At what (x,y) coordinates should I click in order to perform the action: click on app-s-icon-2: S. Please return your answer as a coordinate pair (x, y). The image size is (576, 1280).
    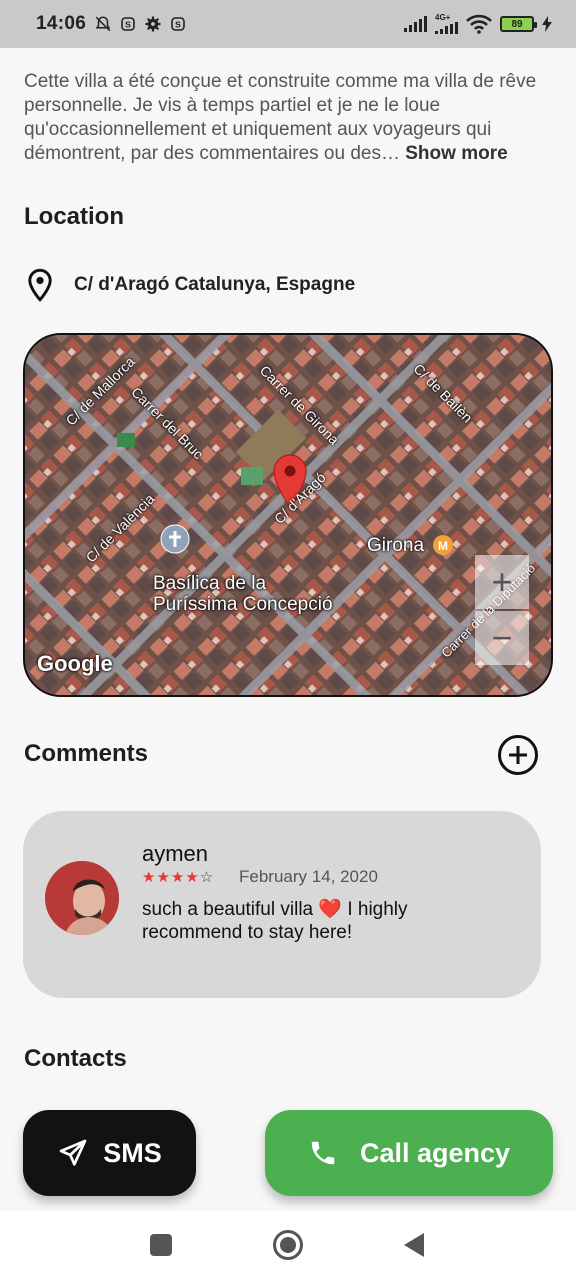
    Looking at the image, I should click on (178, 24).